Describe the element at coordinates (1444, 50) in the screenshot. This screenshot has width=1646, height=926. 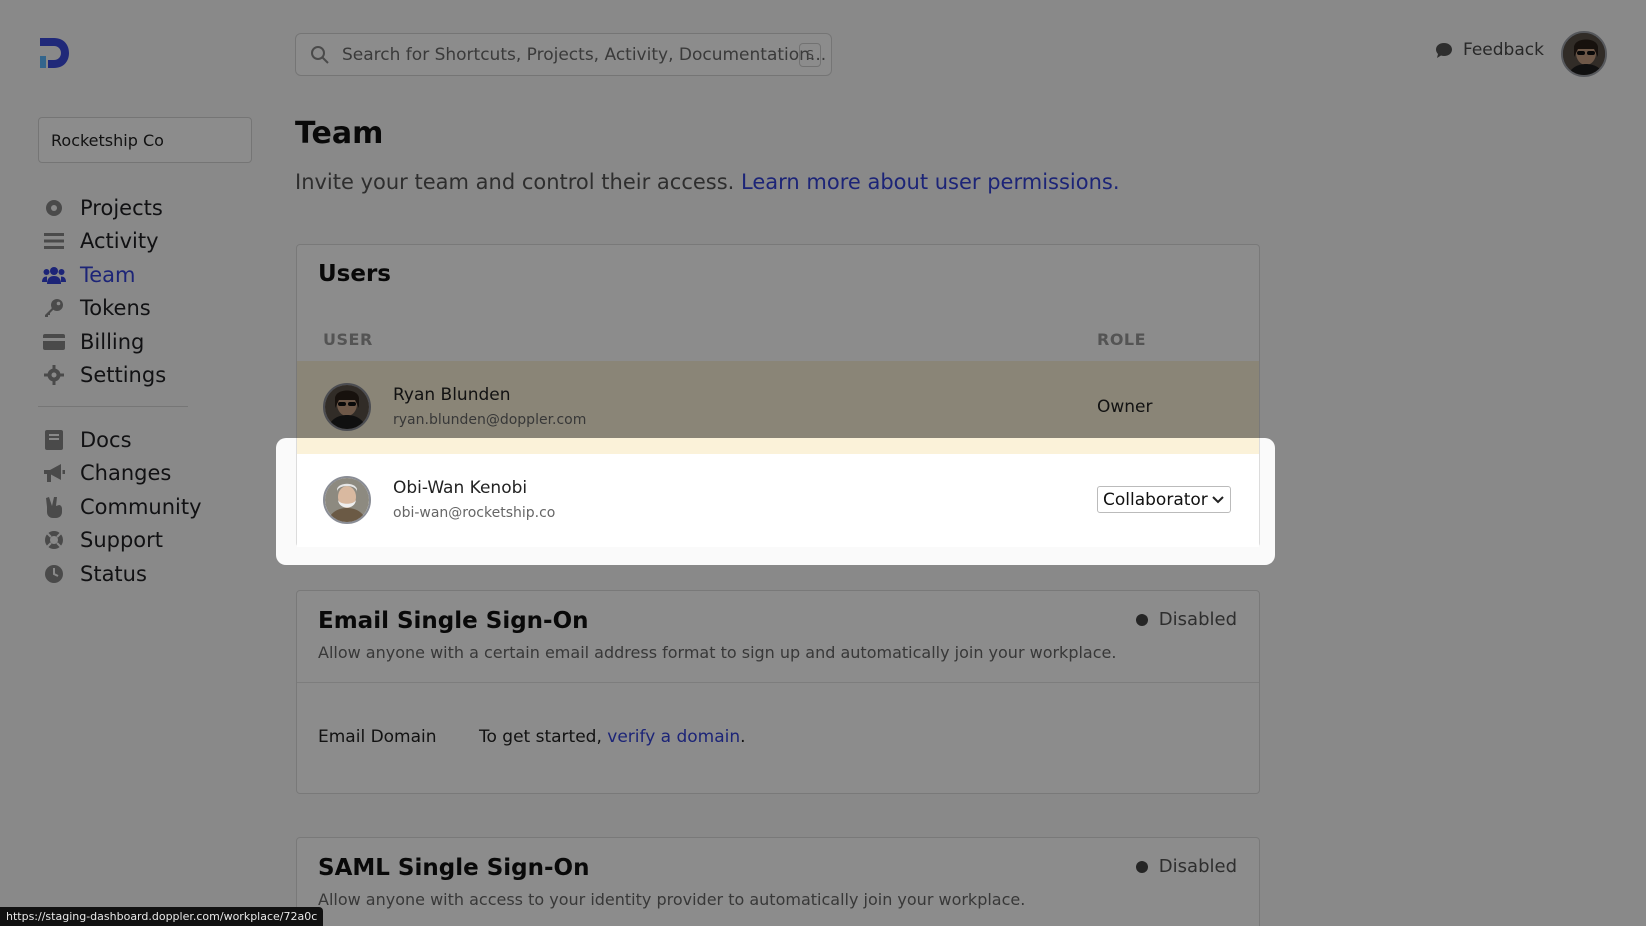
I see `chat-bubble-icon` at that location.